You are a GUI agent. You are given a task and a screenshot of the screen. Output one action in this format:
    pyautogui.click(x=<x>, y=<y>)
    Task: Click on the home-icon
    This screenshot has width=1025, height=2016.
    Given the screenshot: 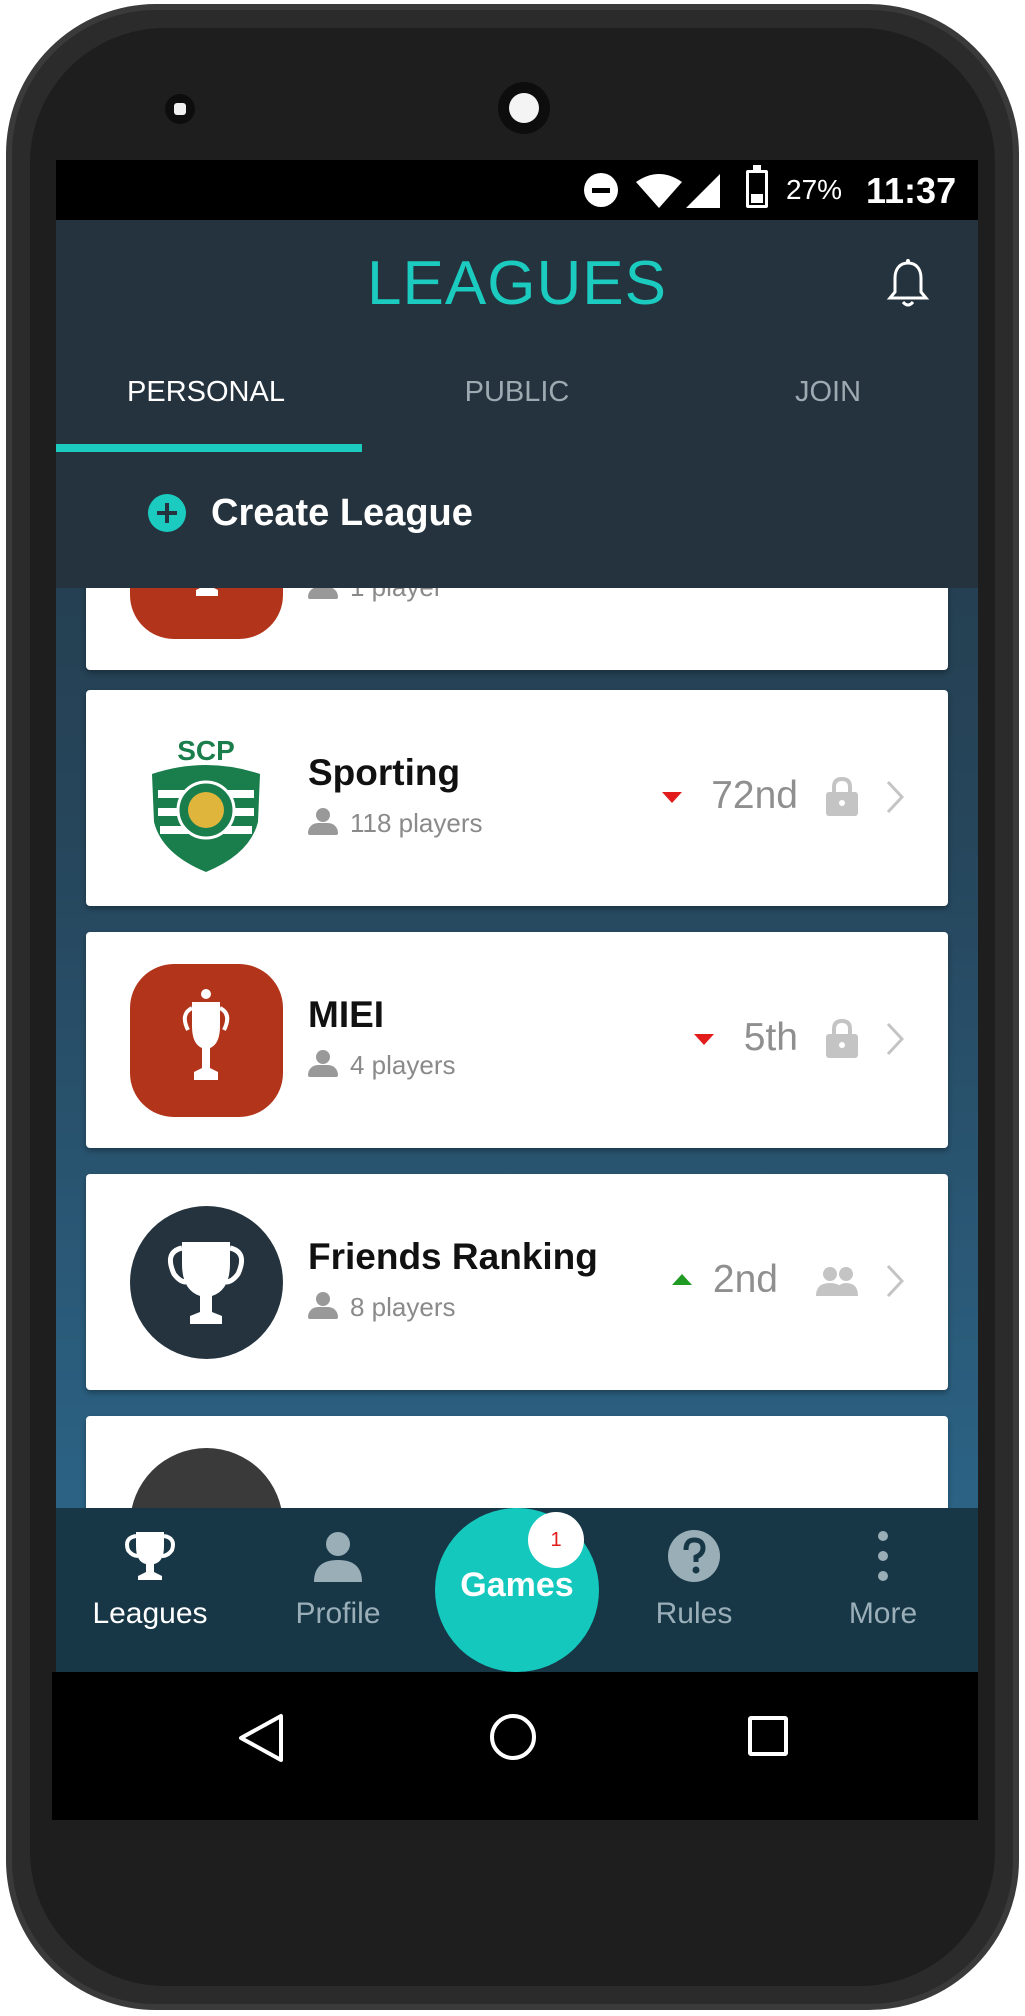 What is the action you would take?
    pyautogui.click(x=513, y=1737)
    